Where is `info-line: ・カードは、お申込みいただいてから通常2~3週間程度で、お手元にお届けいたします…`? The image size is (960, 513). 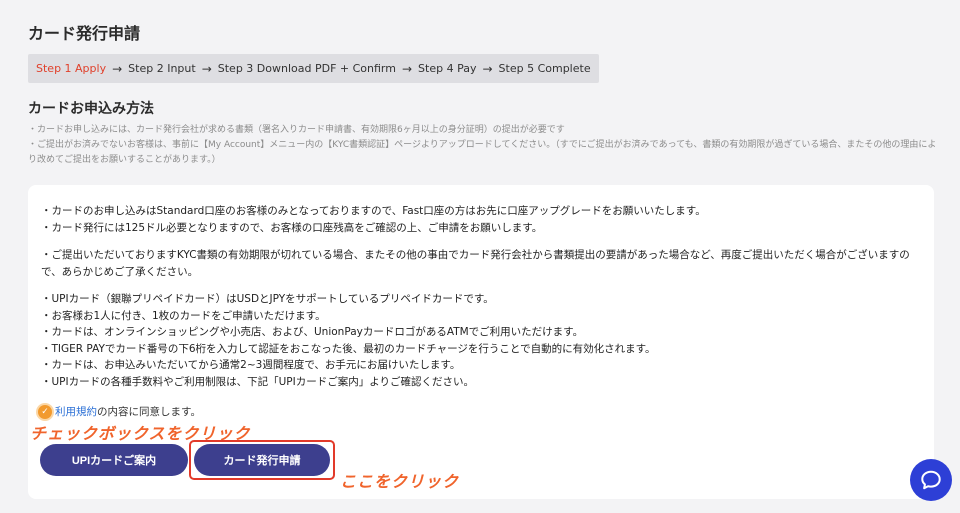
info-line: ・カードは、お申込みいただいてから通常2~3週間程度で、お手元にお届けいたします… is located at coordinates (251, 365).